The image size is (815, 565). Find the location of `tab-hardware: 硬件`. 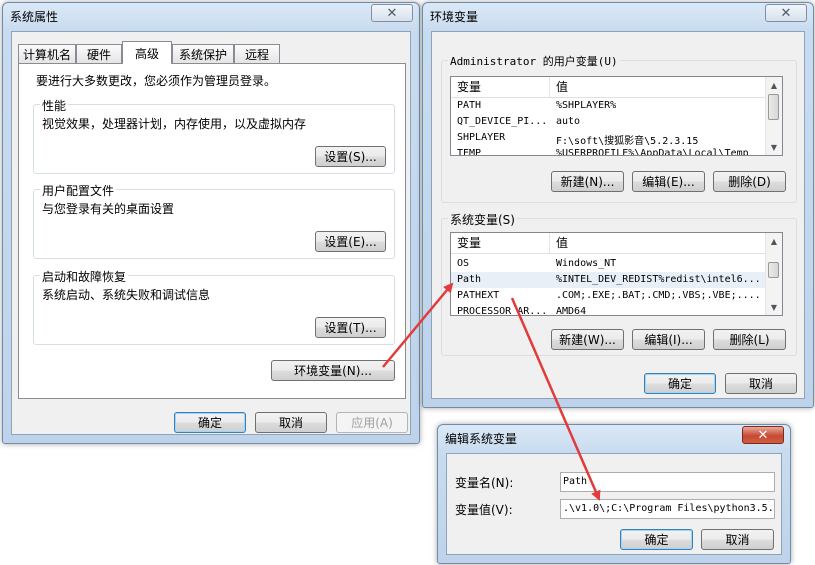

tab-hardware: 硬件 is located at coordinates (99, 54).